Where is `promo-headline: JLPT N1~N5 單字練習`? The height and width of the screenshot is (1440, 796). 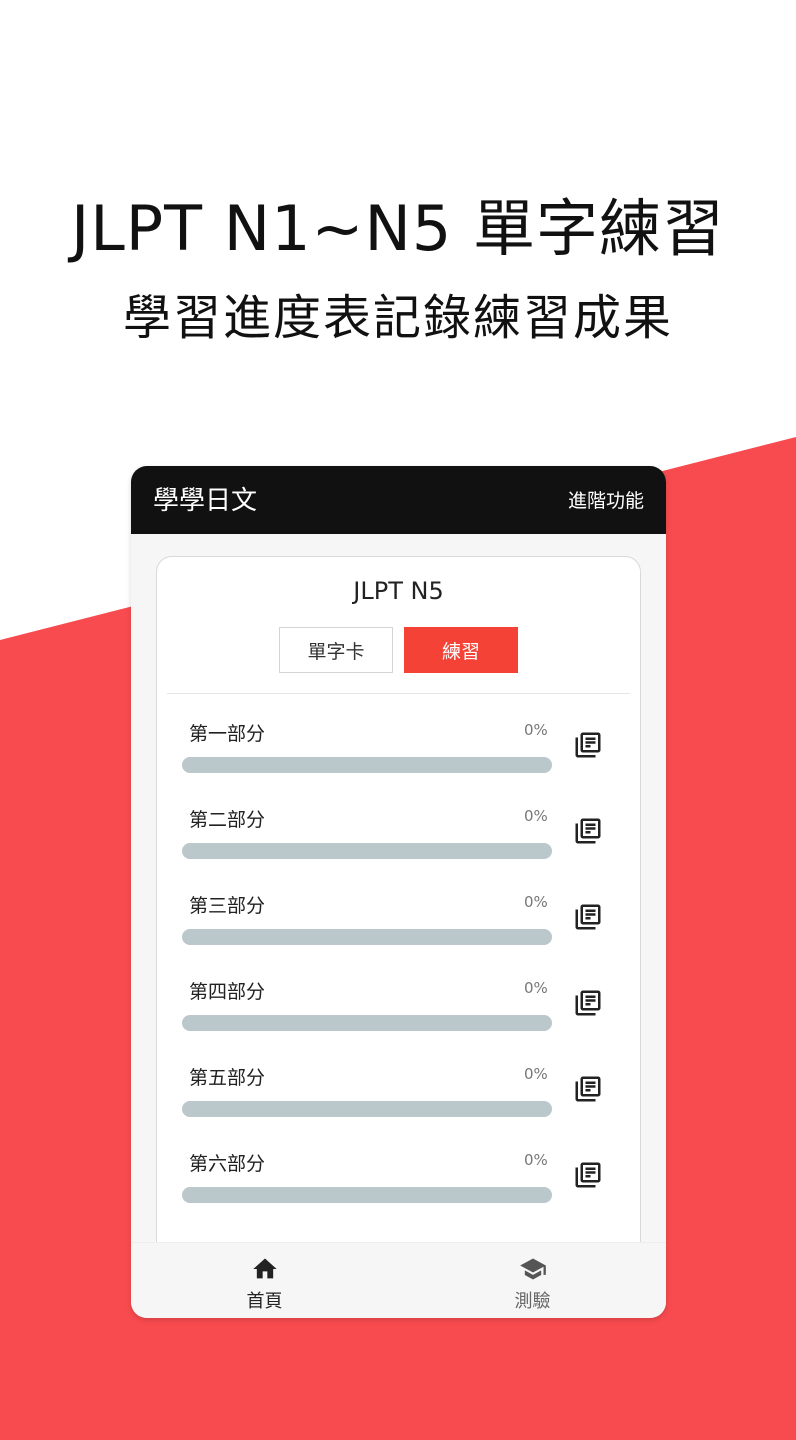
promo-headline: JLPT N1~N5 單字練習 is located at coordinates (398, 228).